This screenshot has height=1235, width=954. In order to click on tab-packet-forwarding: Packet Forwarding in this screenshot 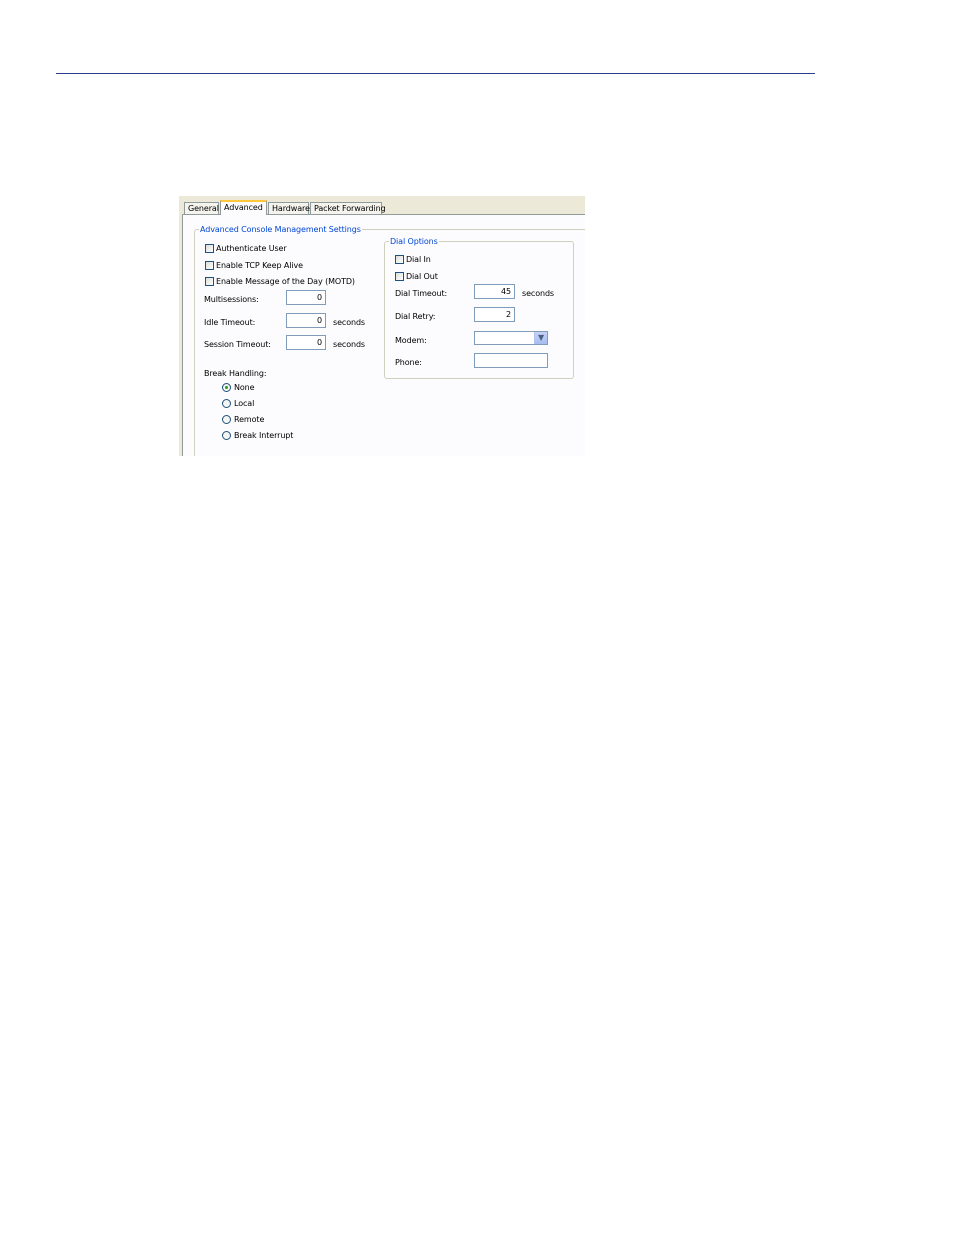, I will do `click(348, 208)`.